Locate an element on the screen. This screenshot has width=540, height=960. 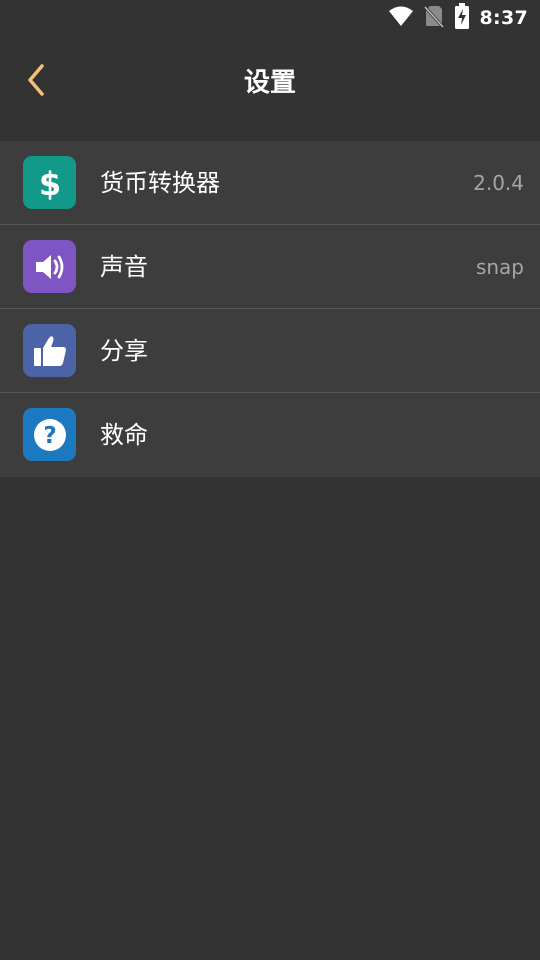
settings-item-currency-converter: $ 货币转换器 2.0.4 is located at coordinates (270, 183).